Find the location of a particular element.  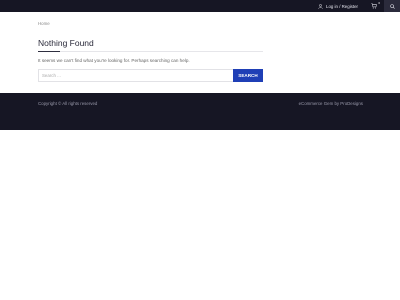

cart-count-badge: 0 is located at coordinates (379, 3).